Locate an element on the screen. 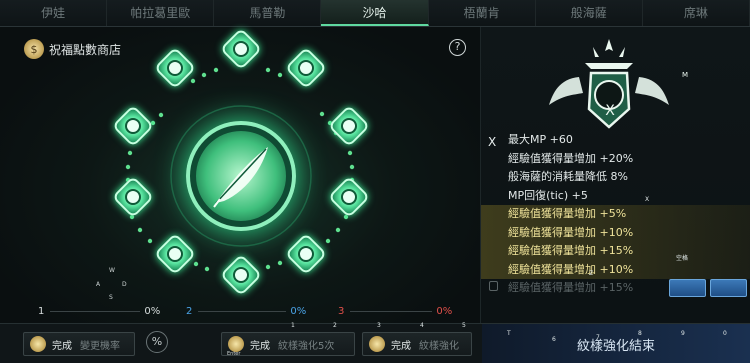  key-hint-x: X is located at coordinates (647, 199).